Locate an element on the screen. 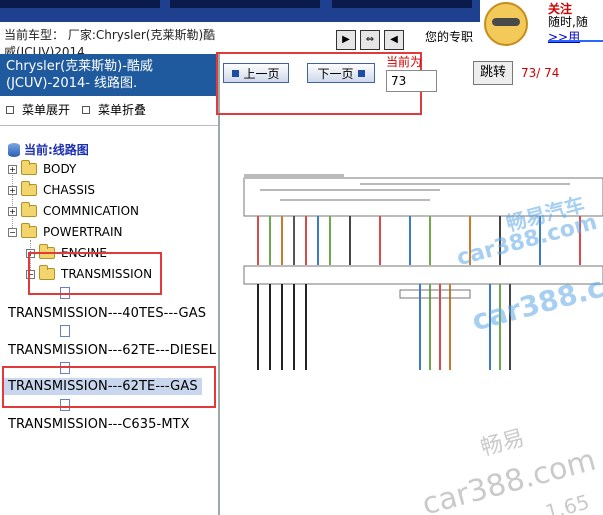 The width and height of the screenshot is (603, 515). tree-node-label: CHASSIS is located at coordinates (69, 190).